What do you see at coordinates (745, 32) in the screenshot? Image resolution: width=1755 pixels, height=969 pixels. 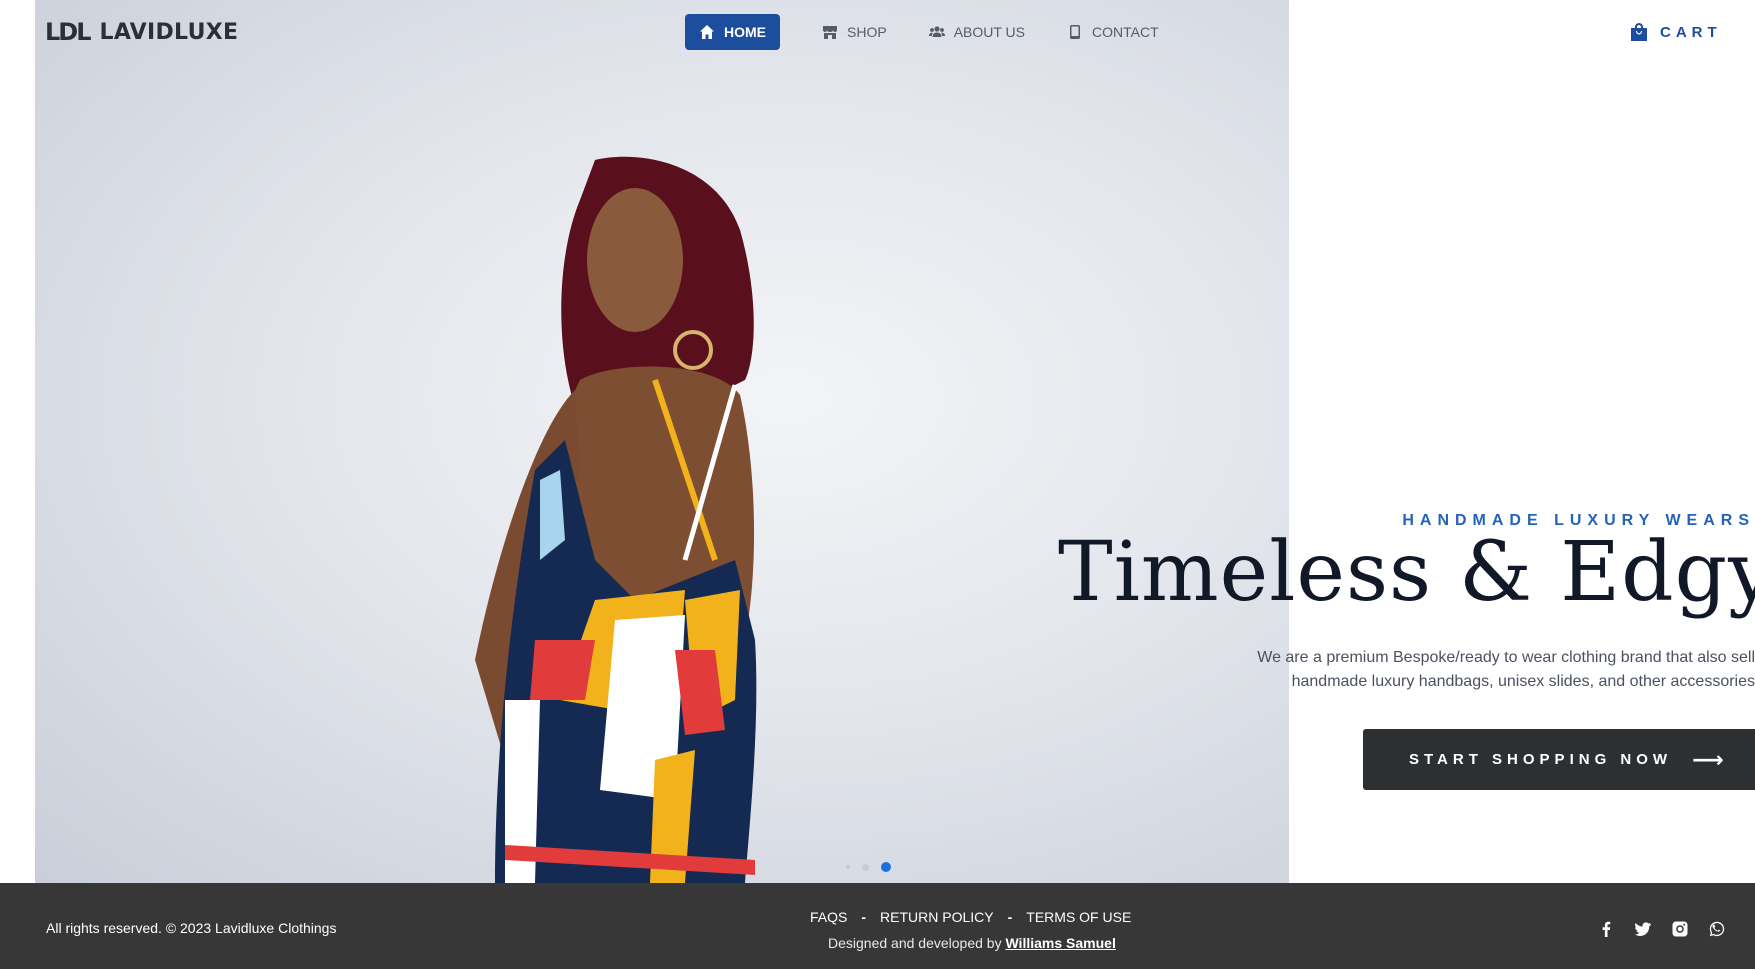 I see `nav-home-label: HOME` at bounding box center [745, 32].